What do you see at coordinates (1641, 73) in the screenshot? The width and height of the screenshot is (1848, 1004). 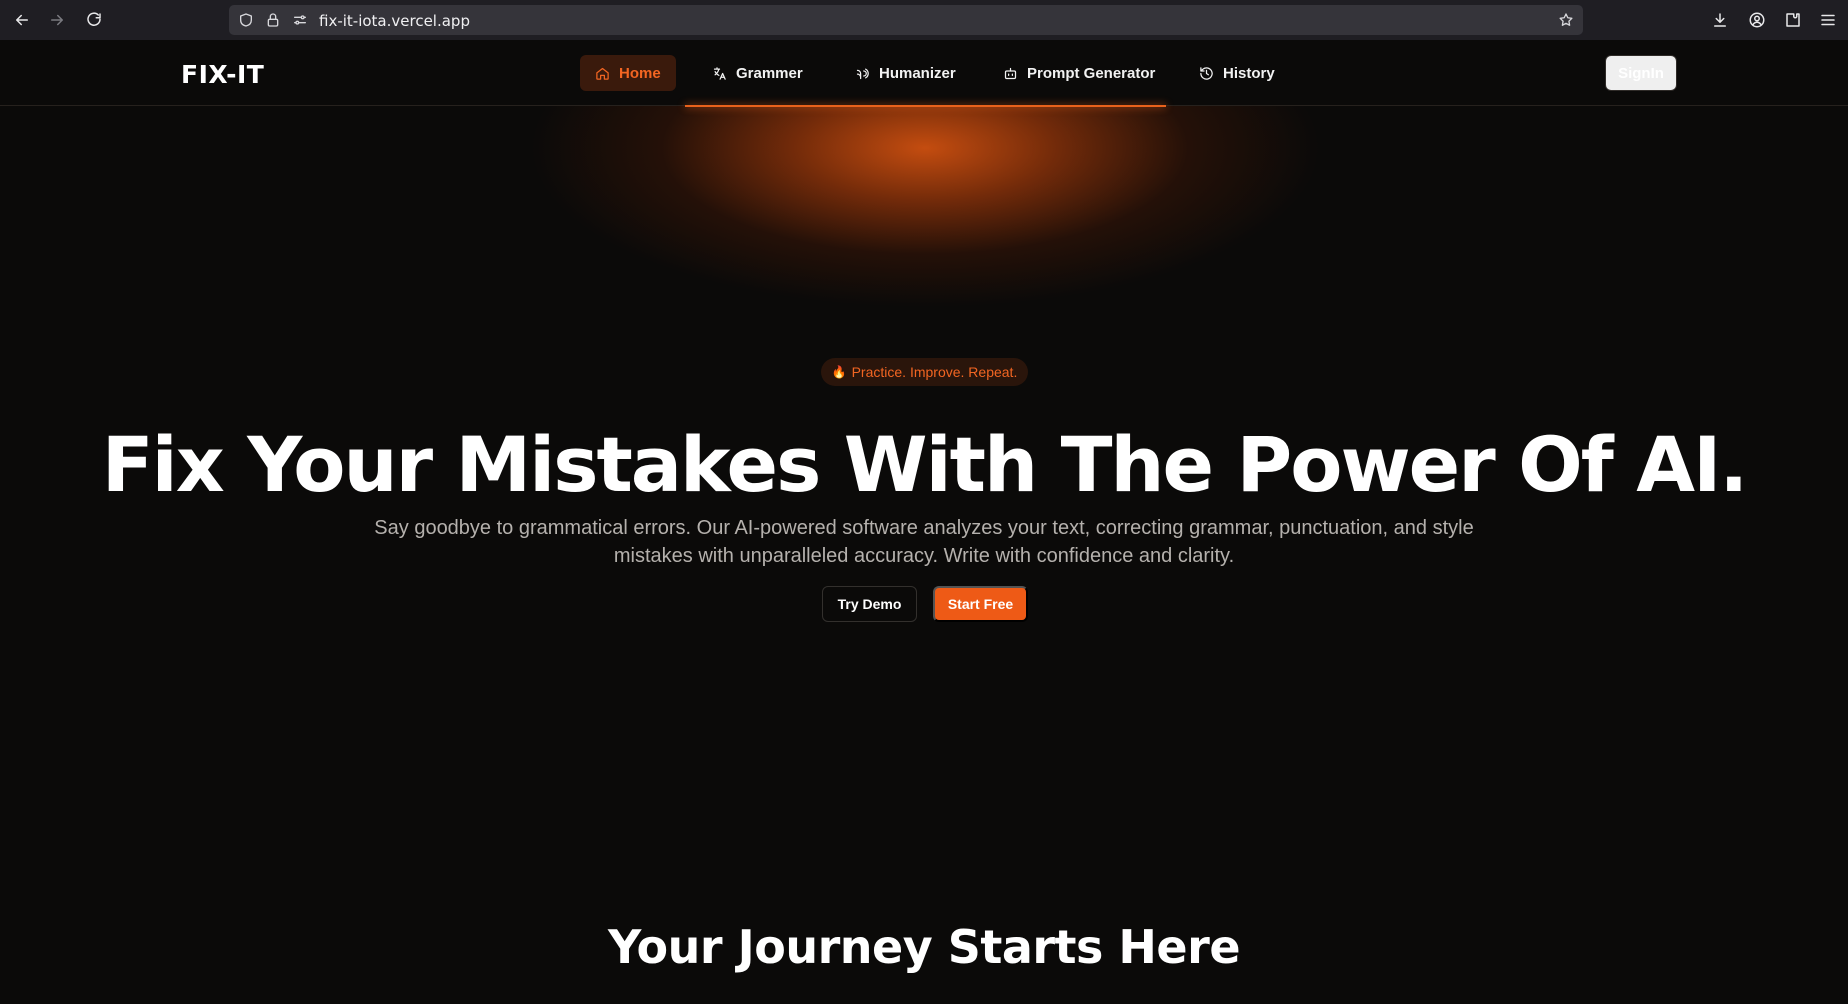 I see `signin-button: SignIn` at bounding box center [1641, 73].